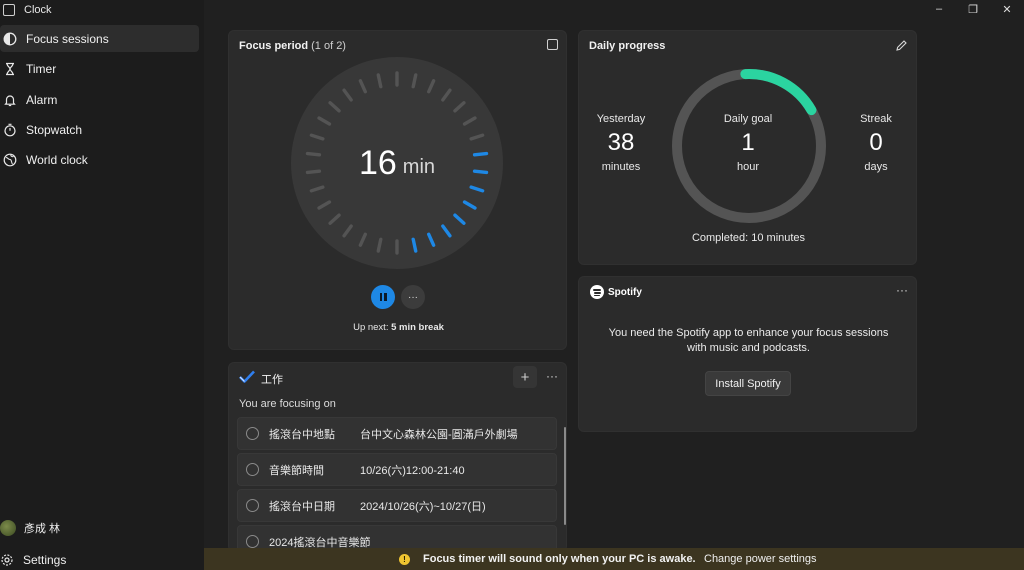  Describe the element at coordinates (748, 167) in the screenshot. I see `daily-goal-unit: hour` at that location.